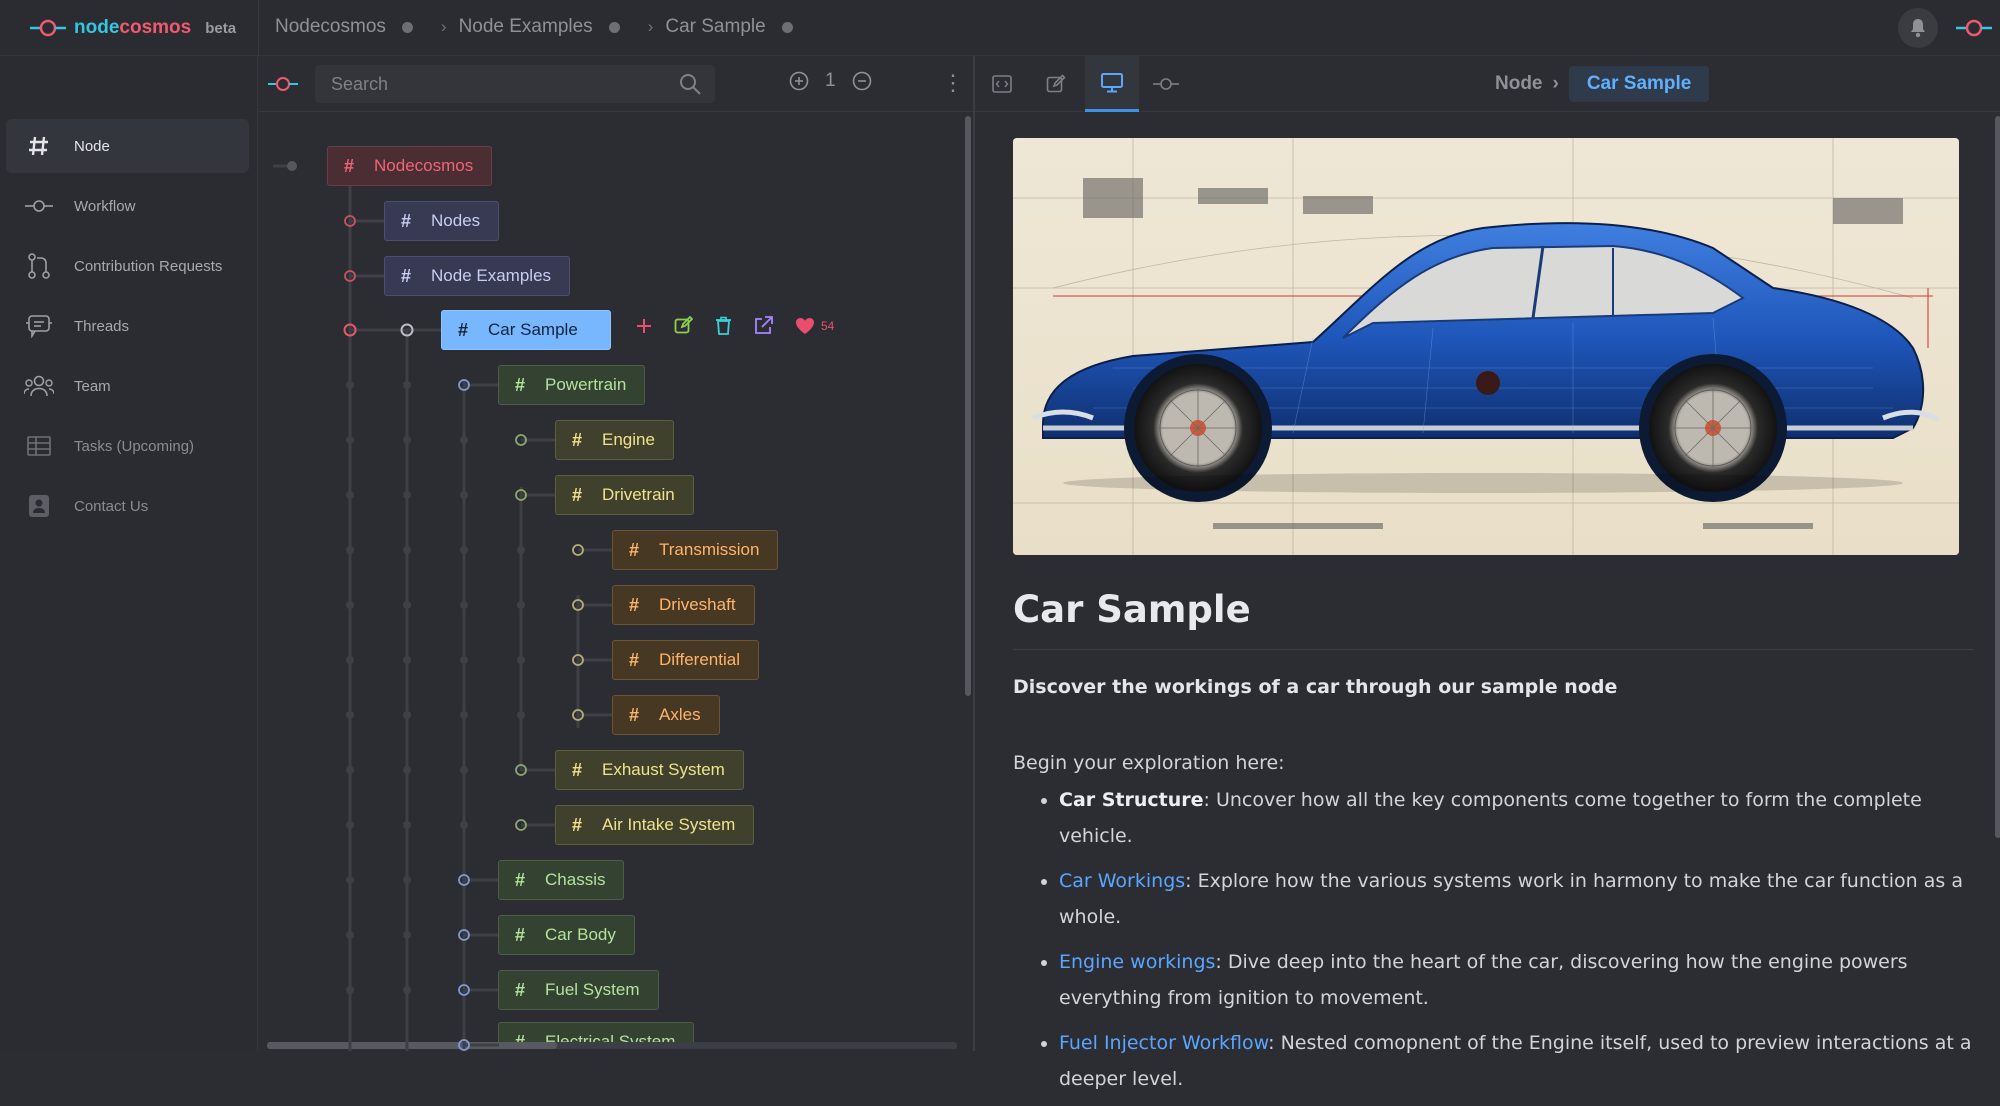 The image size is (2000, 1106). What do you see at coordinates (723, 325) in the screenshot?
I see `delete-icon` at bounding box center [723, 325].